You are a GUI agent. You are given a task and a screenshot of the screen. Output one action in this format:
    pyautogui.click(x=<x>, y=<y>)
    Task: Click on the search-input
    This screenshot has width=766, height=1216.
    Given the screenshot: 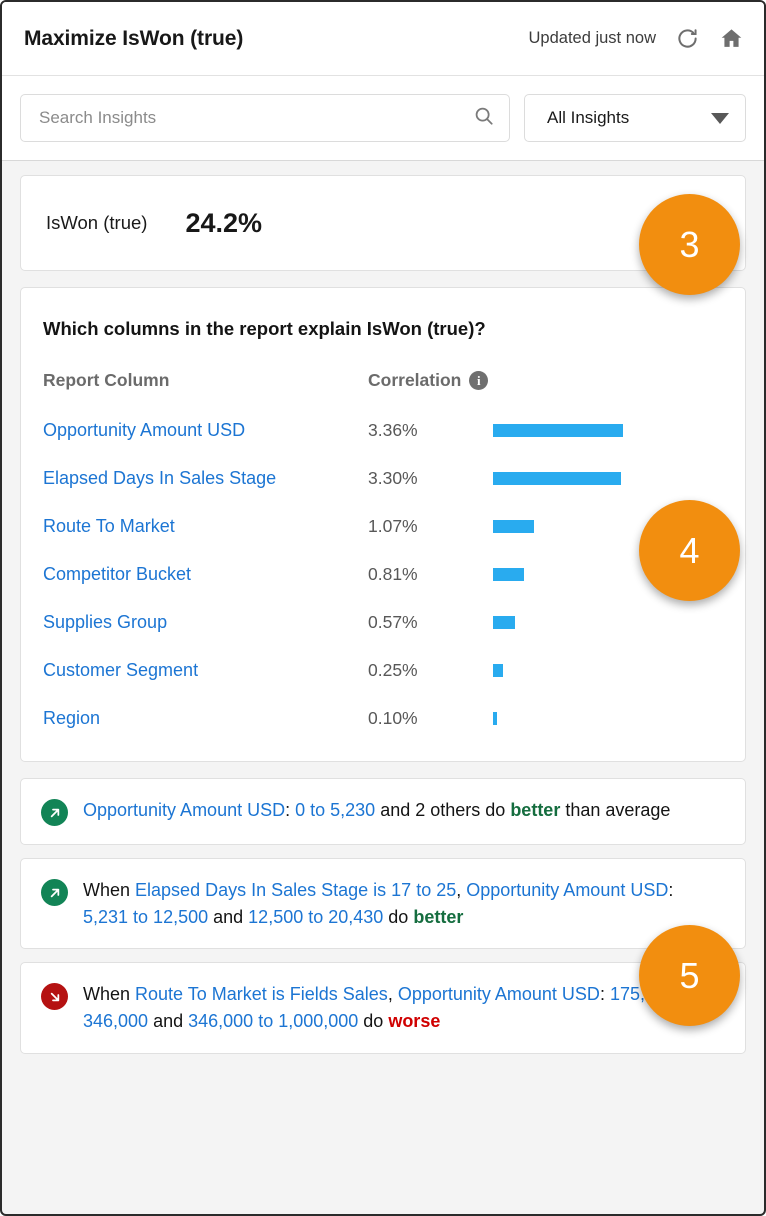 What is the action you would take?
    pyautogui.click(x=255, y=118)
    